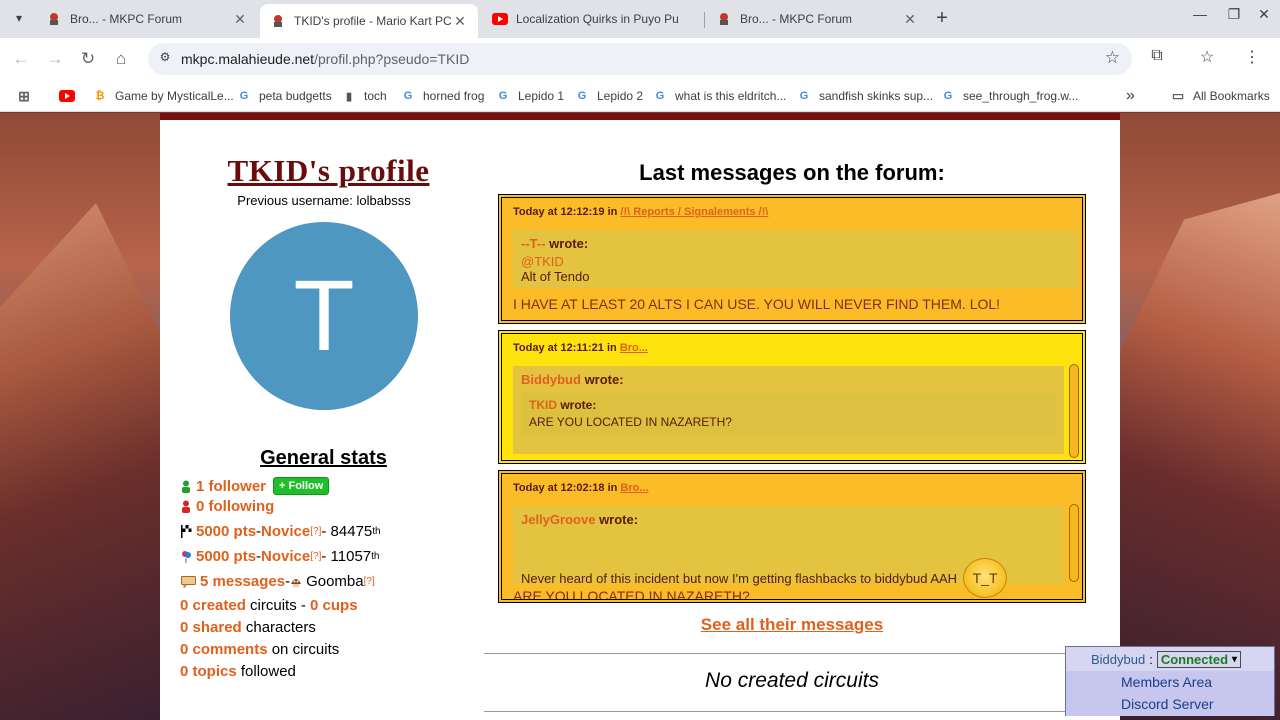 The height and width of the screenshot is (720, 1280). Describe the element at coordinates (334, 605) in the screenshot. I see `cups-link: 0 cups` at that location.